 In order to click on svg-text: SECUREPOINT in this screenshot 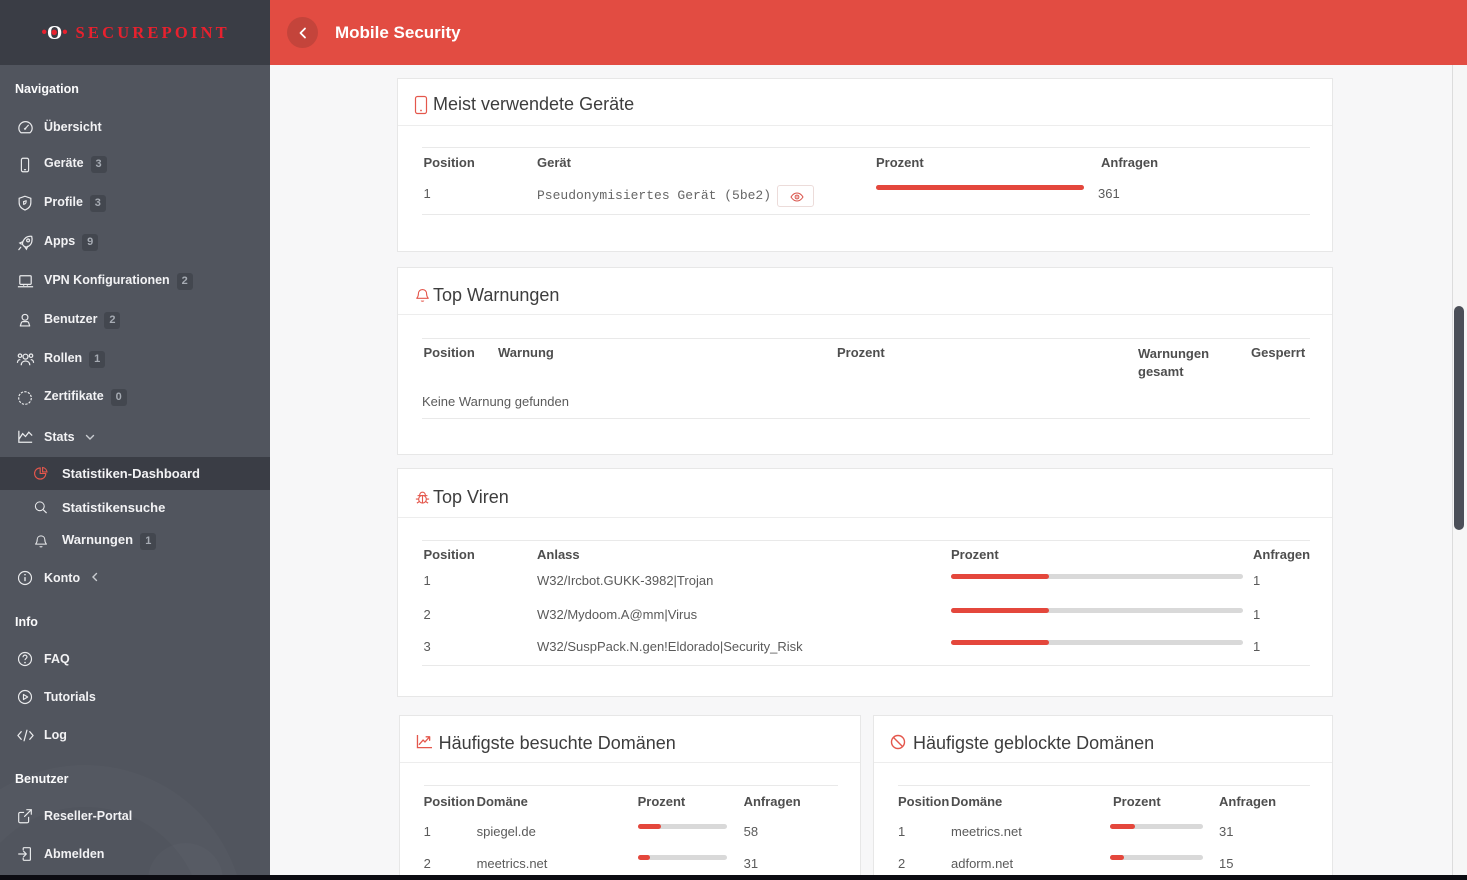, I will do `click(153, 32)`.